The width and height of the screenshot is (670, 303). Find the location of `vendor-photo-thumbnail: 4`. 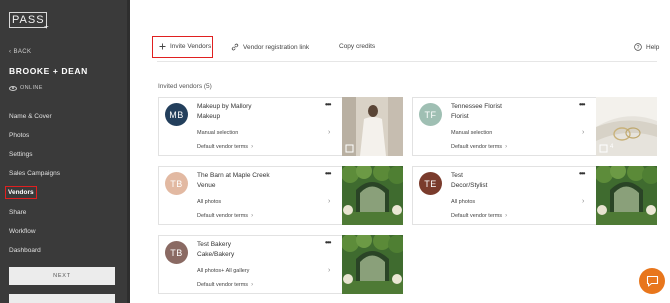

vendor-photo-thumbnail: 4 is located at coordinates (626, 126).